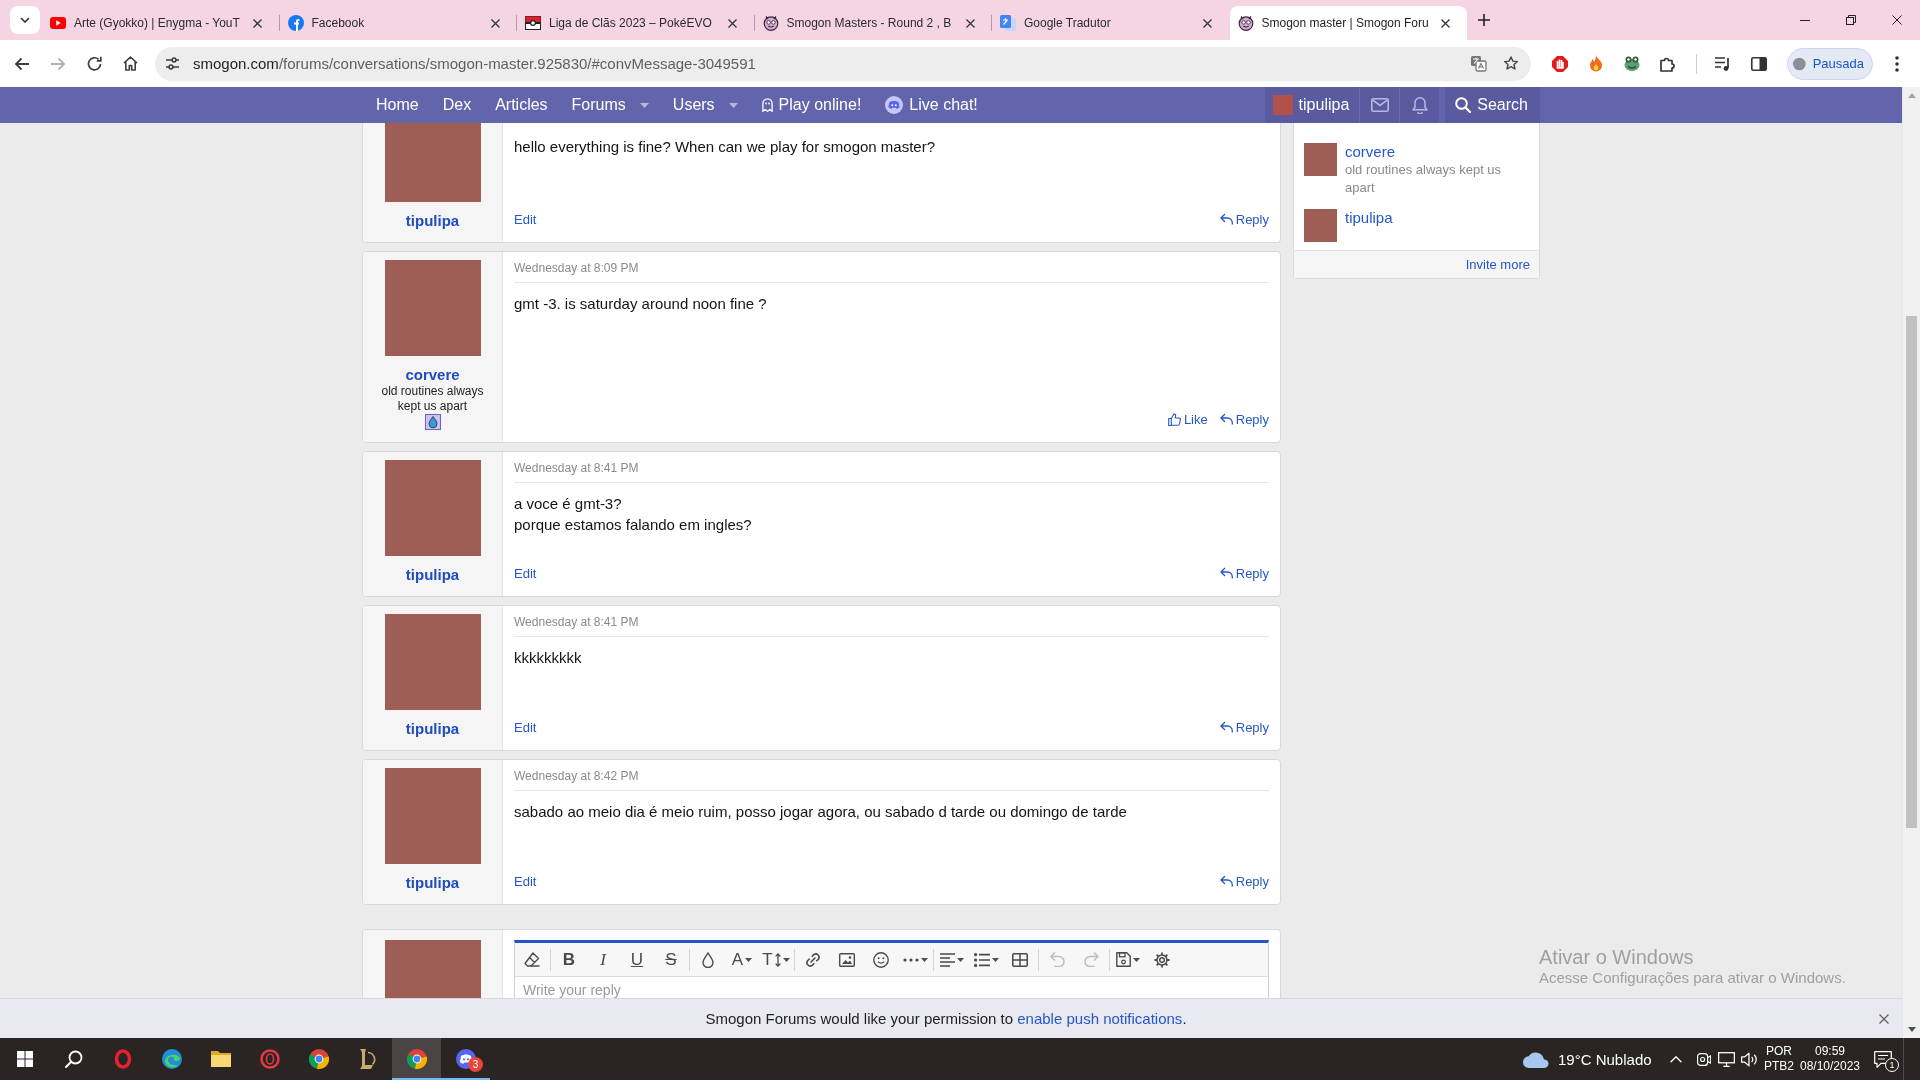 Image resolution: width=1920 pixels, height=1080 pixels. I want to click on nav-link: Dex, so click(457, 105).